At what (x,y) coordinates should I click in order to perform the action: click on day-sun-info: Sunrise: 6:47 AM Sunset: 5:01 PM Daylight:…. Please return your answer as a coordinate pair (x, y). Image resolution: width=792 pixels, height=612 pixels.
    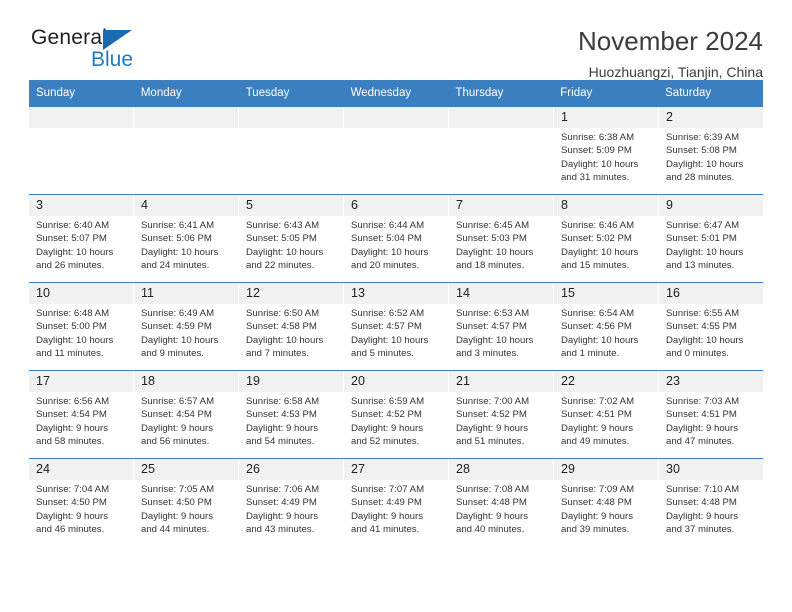
    Looking at the image, I should click on (711, 244).